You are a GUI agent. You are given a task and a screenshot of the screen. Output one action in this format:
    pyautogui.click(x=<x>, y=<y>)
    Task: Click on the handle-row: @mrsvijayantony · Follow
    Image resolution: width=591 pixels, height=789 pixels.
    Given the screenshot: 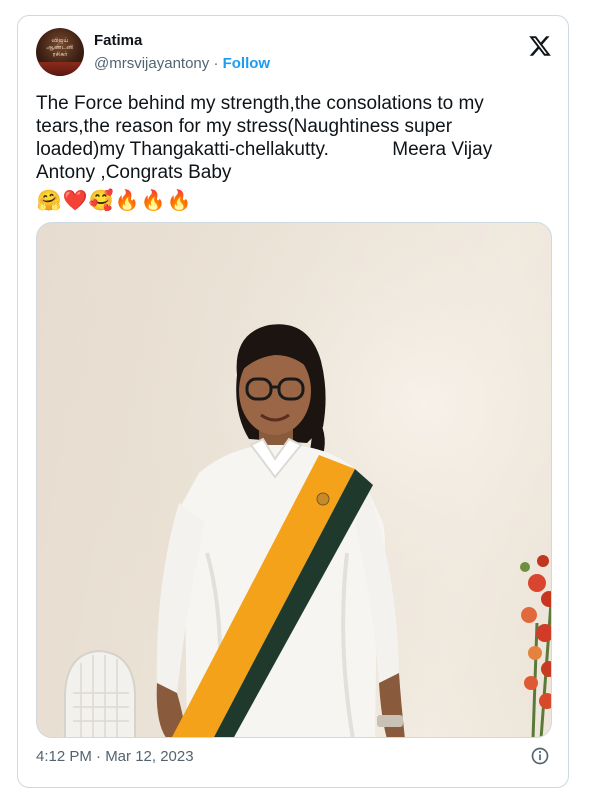 What is the action you would take?
    pyautogui.click(x=182, y=63)
    